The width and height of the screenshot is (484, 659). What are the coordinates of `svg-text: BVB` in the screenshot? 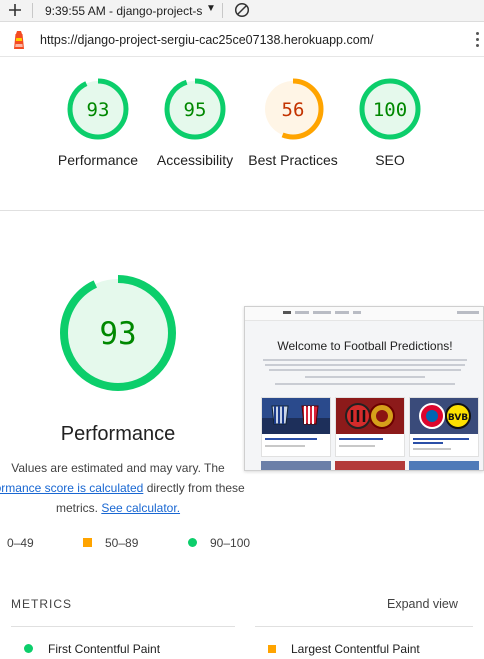 It's located at (458, 418).